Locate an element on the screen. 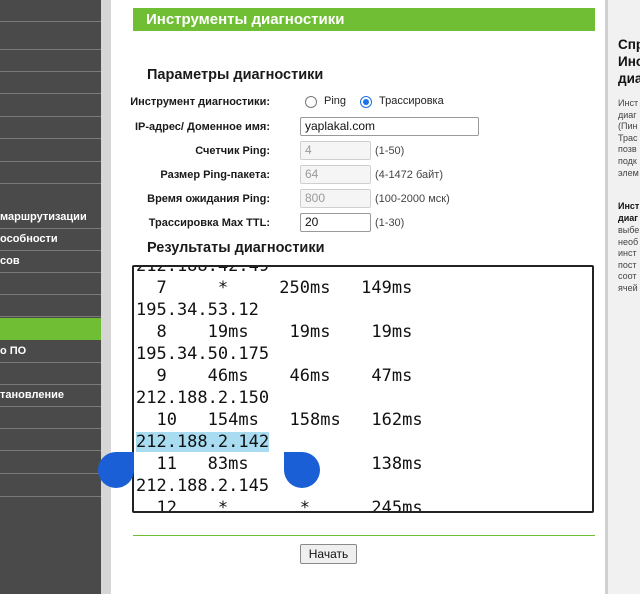 Image resolution: width=640 pixels, height=594 pixels. help-text: элем is located at coordinates (628, 172).